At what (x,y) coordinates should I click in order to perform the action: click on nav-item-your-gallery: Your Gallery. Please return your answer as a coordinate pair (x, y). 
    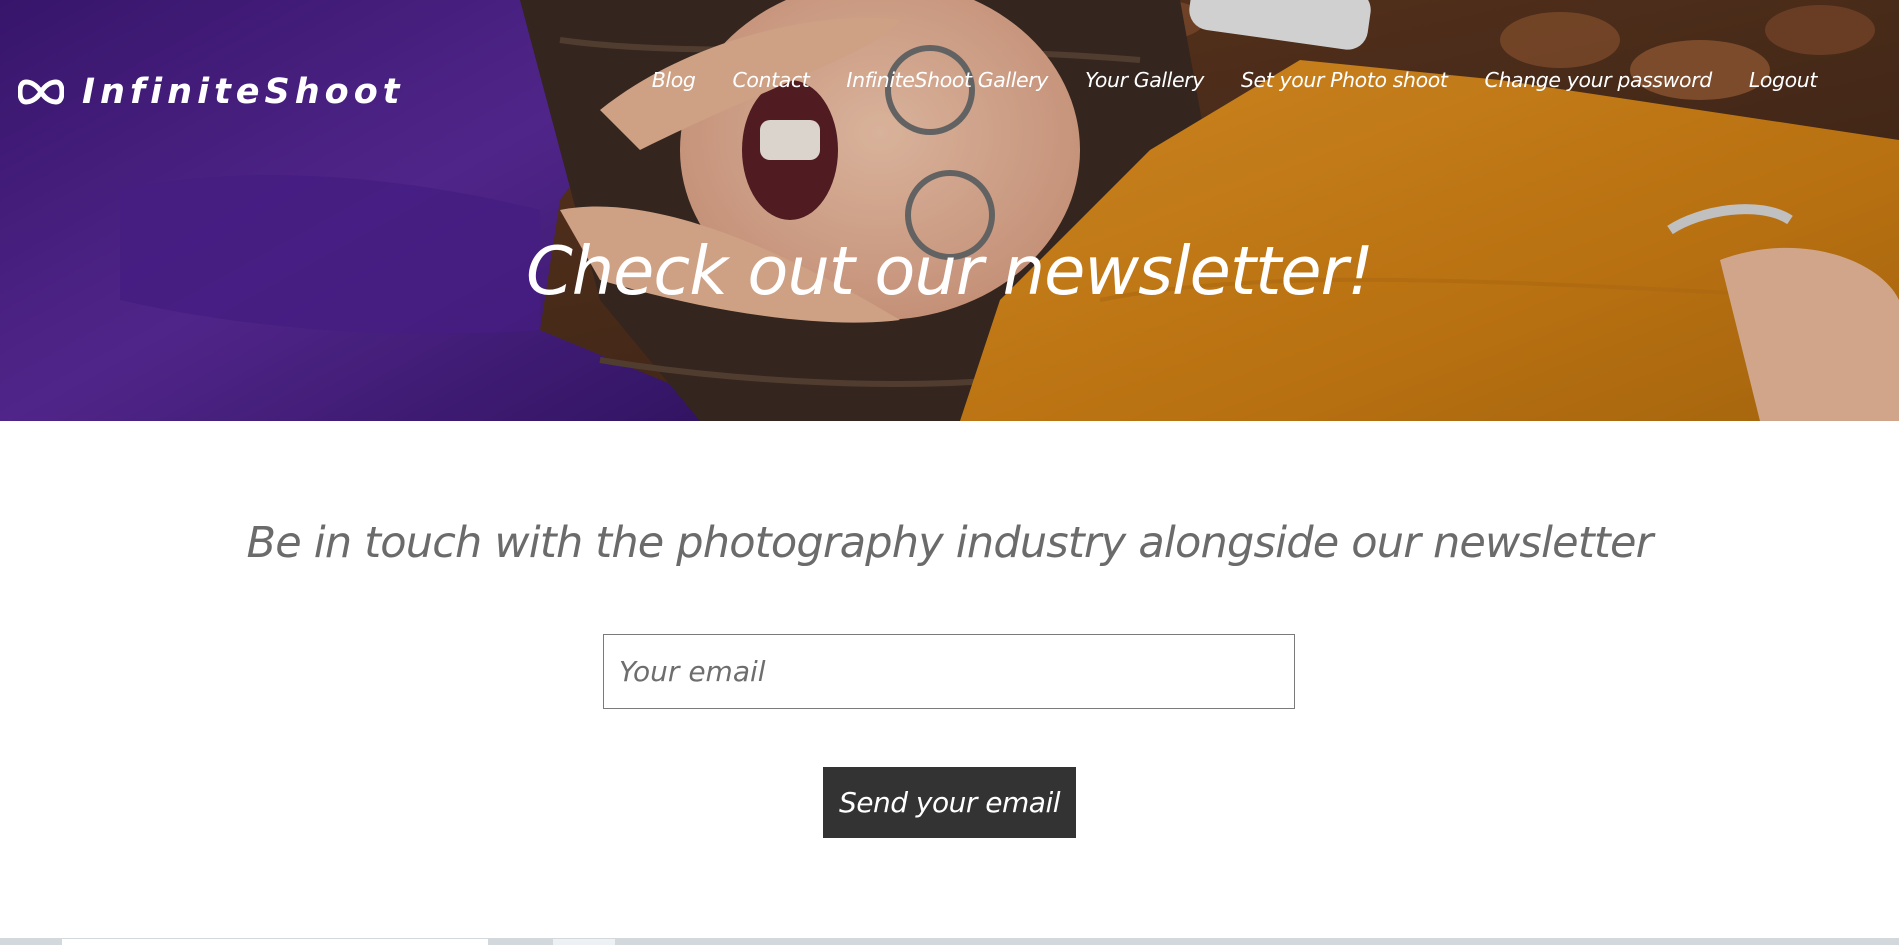
    Looking at the image, I should click on (1144, 80).